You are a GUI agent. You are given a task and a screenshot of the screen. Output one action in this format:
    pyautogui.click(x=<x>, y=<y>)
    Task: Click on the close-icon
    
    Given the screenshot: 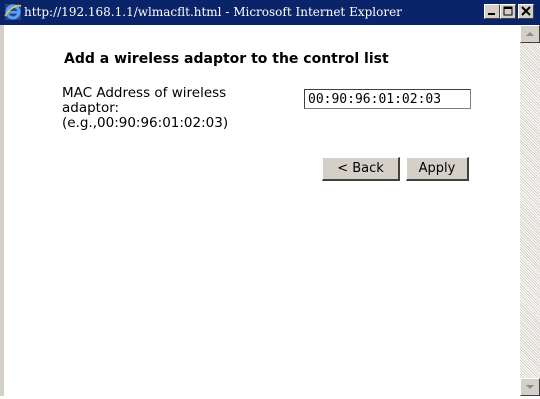 What is the action you would take?
    pyautogui.click(x=526, y=11)
    